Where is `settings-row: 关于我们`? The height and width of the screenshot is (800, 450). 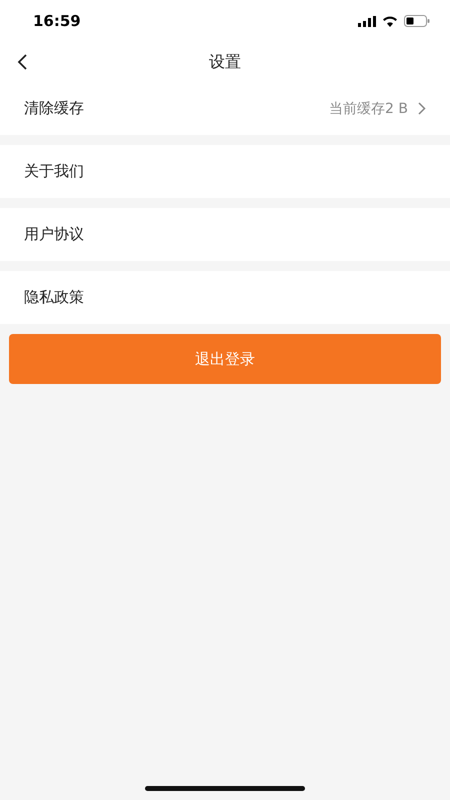
settings-row: 关于我们 is located at coordinates (225, 171).